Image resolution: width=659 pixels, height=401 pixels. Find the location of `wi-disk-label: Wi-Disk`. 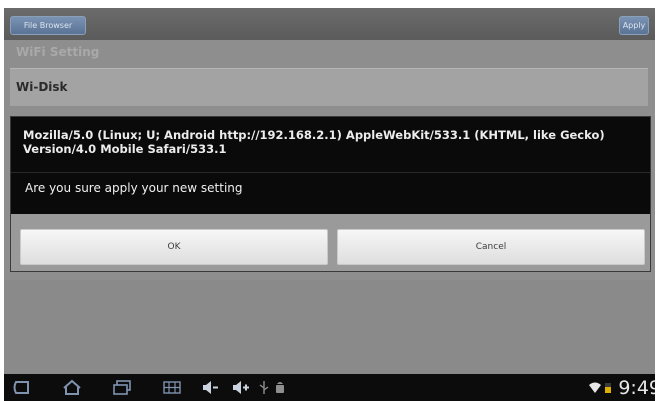

wi-disk-label: Wi-Disk is located at coordinates (42, 87).